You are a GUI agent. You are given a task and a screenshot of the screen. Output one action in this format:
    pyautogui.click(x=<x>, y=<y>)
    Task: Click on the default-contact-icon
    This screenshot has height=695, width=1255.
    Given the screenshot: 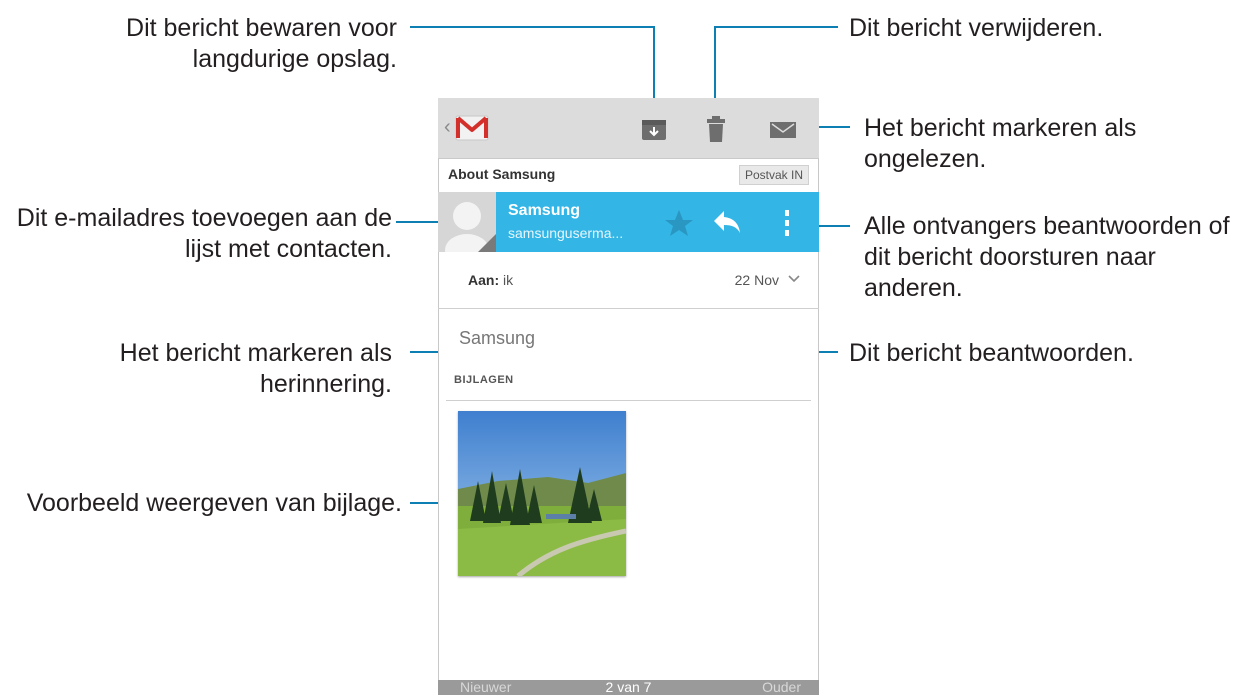 What is the action you would take?
    pyautogui.click(x=470, y=227)
    